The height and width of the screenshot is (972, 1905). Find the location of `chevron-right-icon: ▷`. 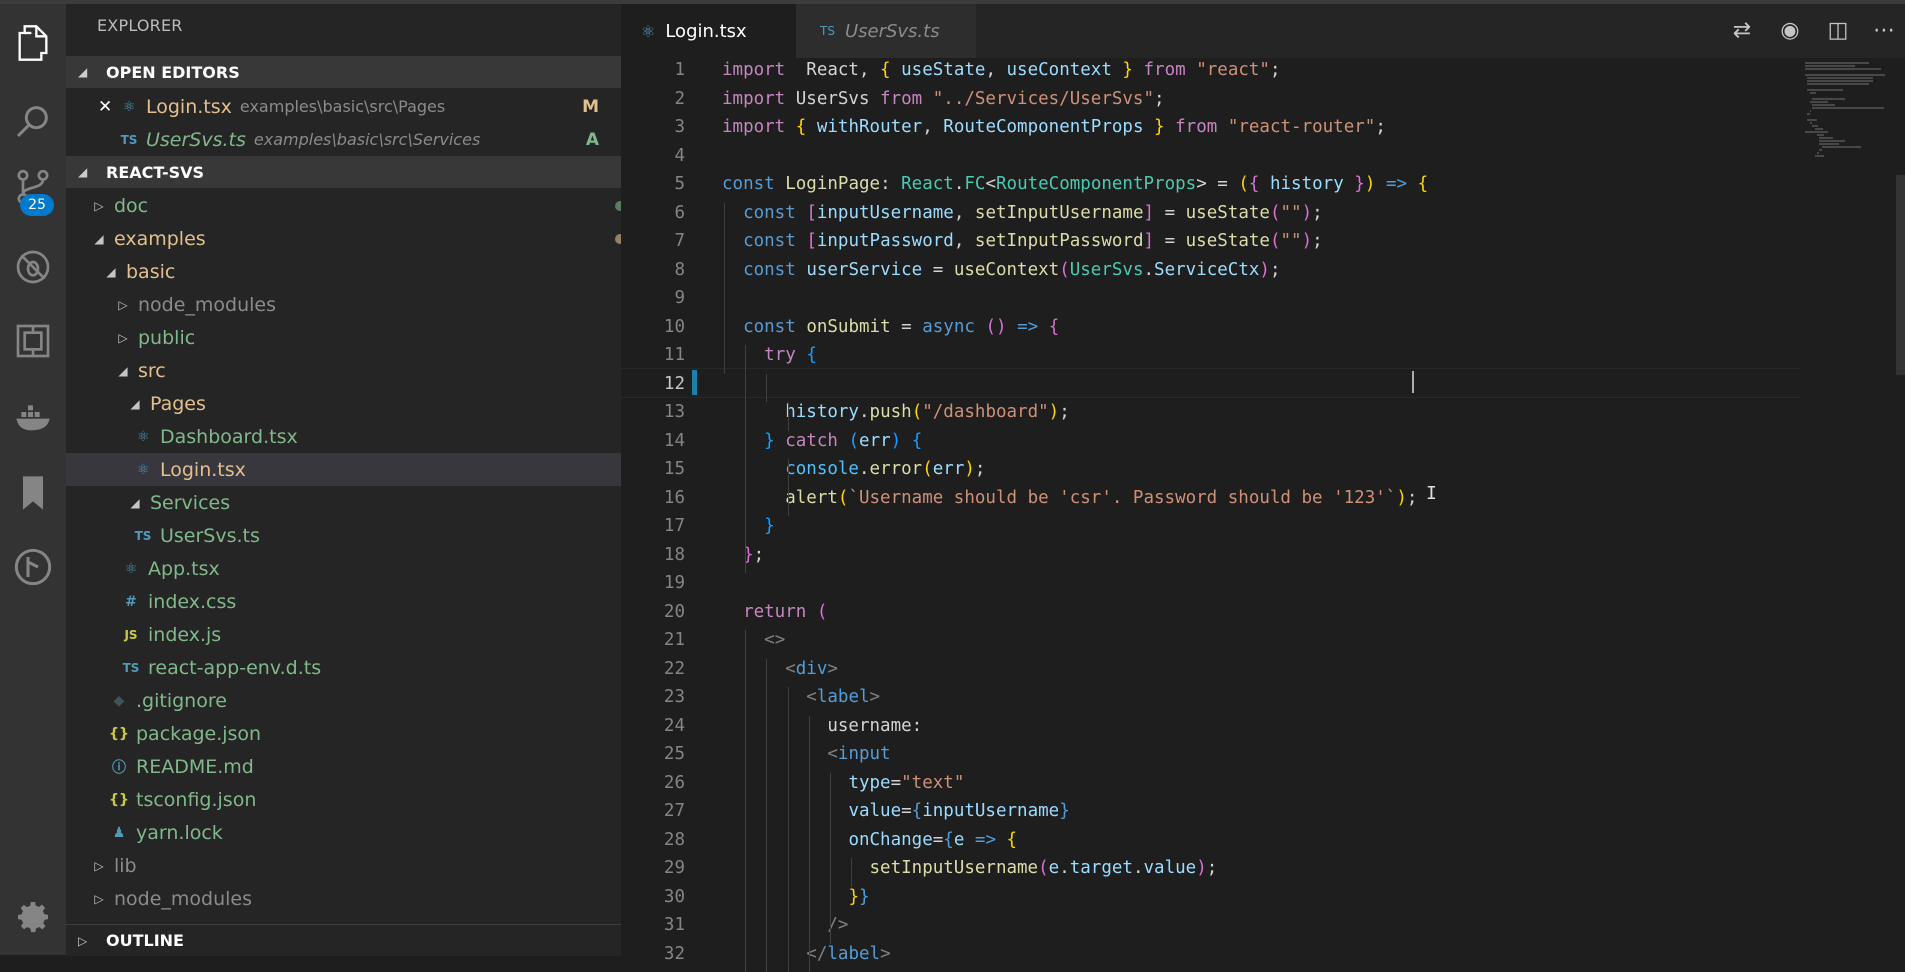

chevron-right-icon: ▷ is located at coordinates (83, 941).